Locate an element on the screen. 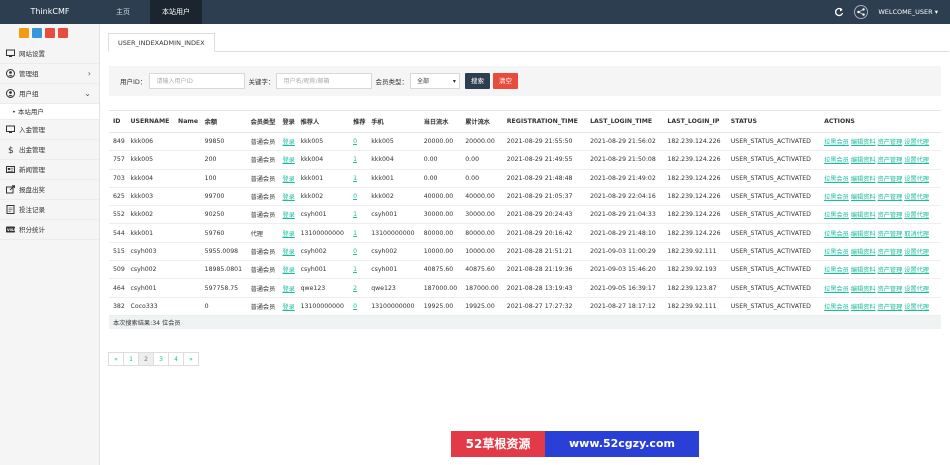  uid-input: 请输入用户ID is located at coordinates (197, 81).